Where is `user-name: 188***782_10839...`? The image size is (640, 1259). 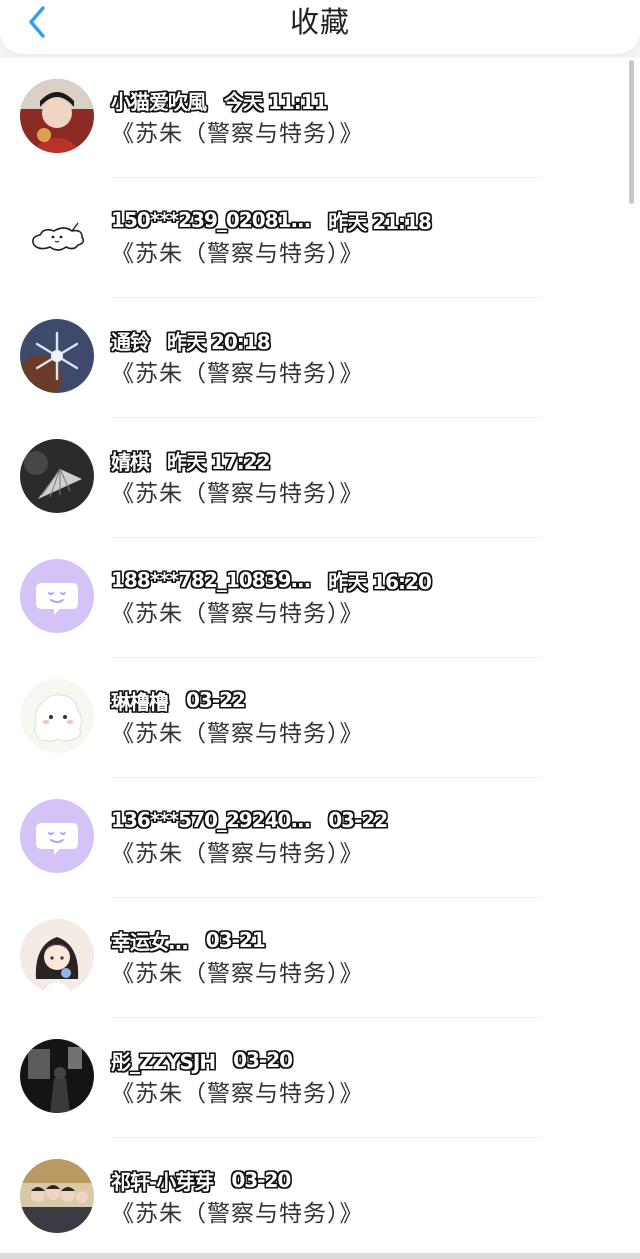 user-name: 188***782_10839... is located at coordinates (211, 580).